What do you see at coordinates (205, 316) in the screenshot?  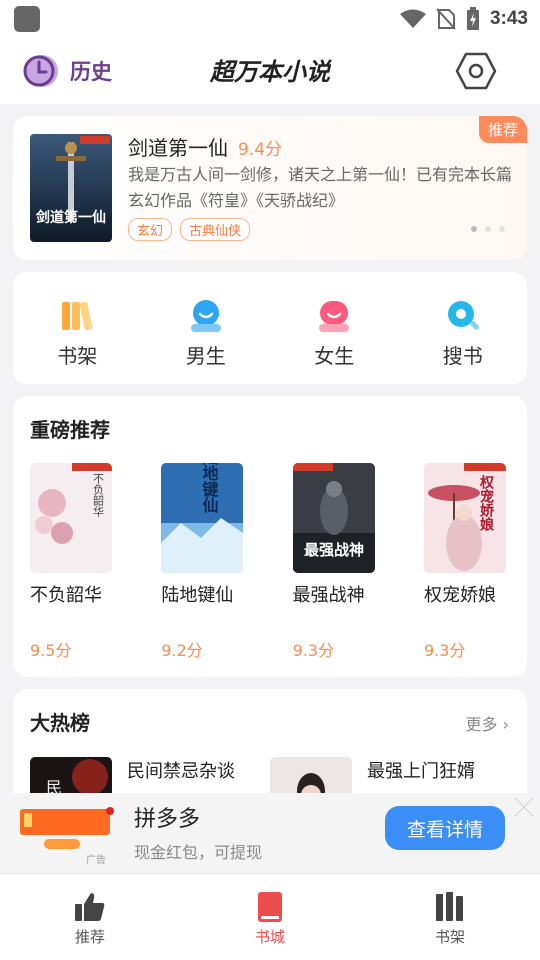 I see `male-icon` at bounding box center [205, 316].